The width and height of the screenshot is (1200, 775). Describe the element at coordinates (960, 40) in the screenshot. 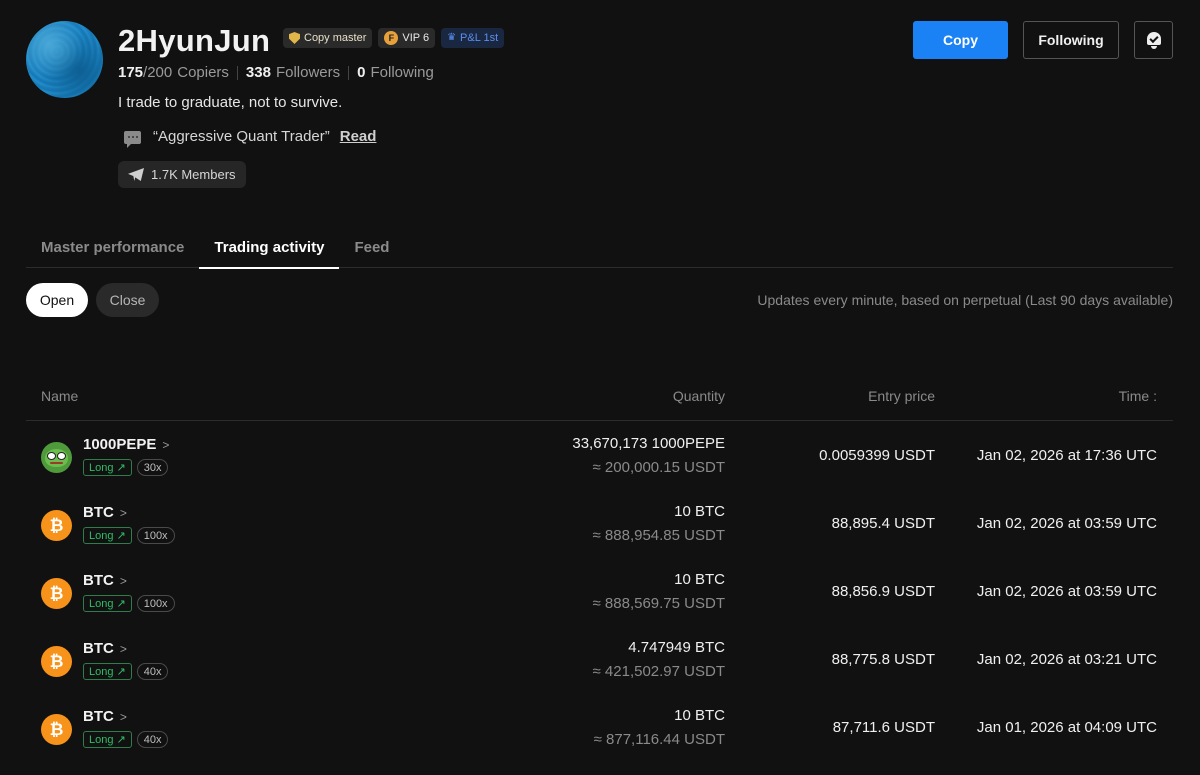

I see `copy-button: Copy` at that location.